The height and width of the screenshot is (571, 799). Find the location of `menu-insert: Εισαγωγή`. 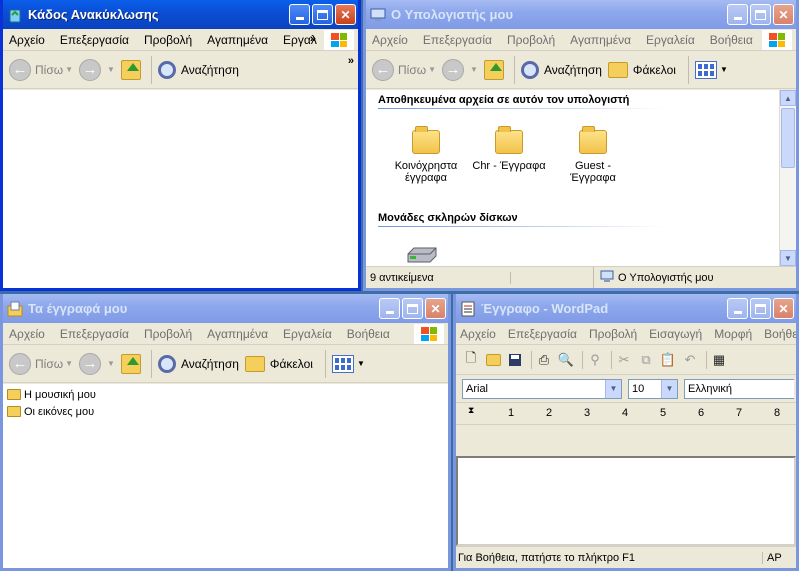

menu-insert: Εισαγωγή is located at coordinates (675, 334).